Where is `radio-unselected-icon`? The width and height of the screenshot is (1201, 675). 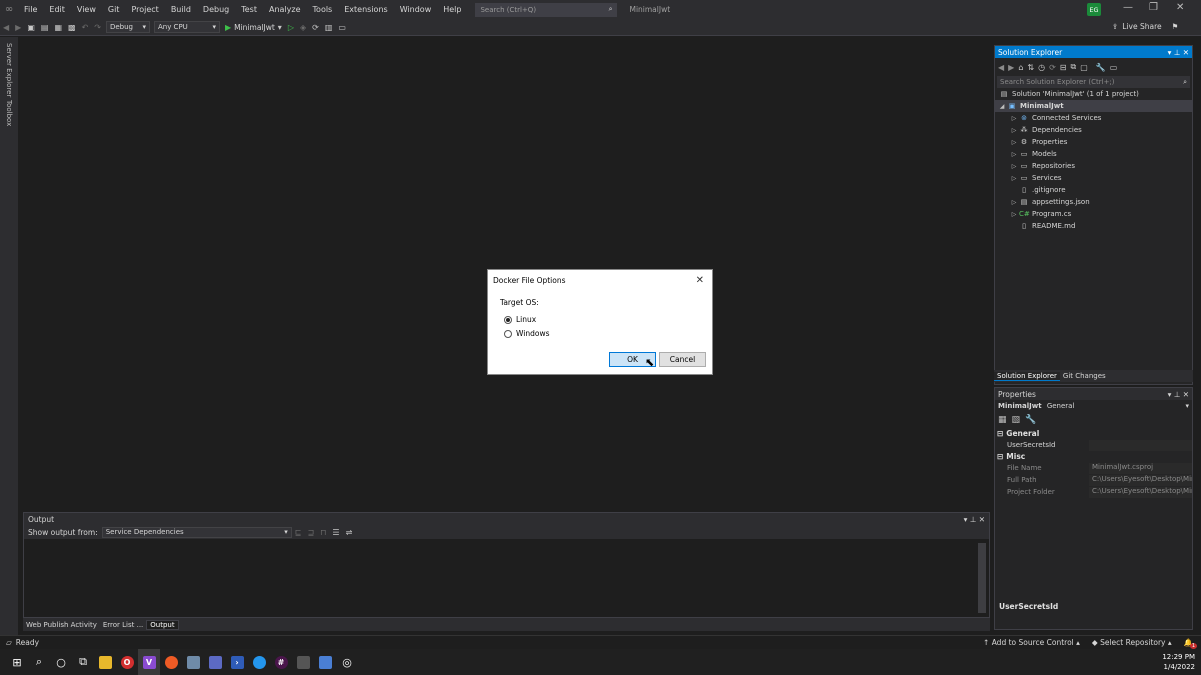
radio-unselected-icon is located at coordinates (508, 333).